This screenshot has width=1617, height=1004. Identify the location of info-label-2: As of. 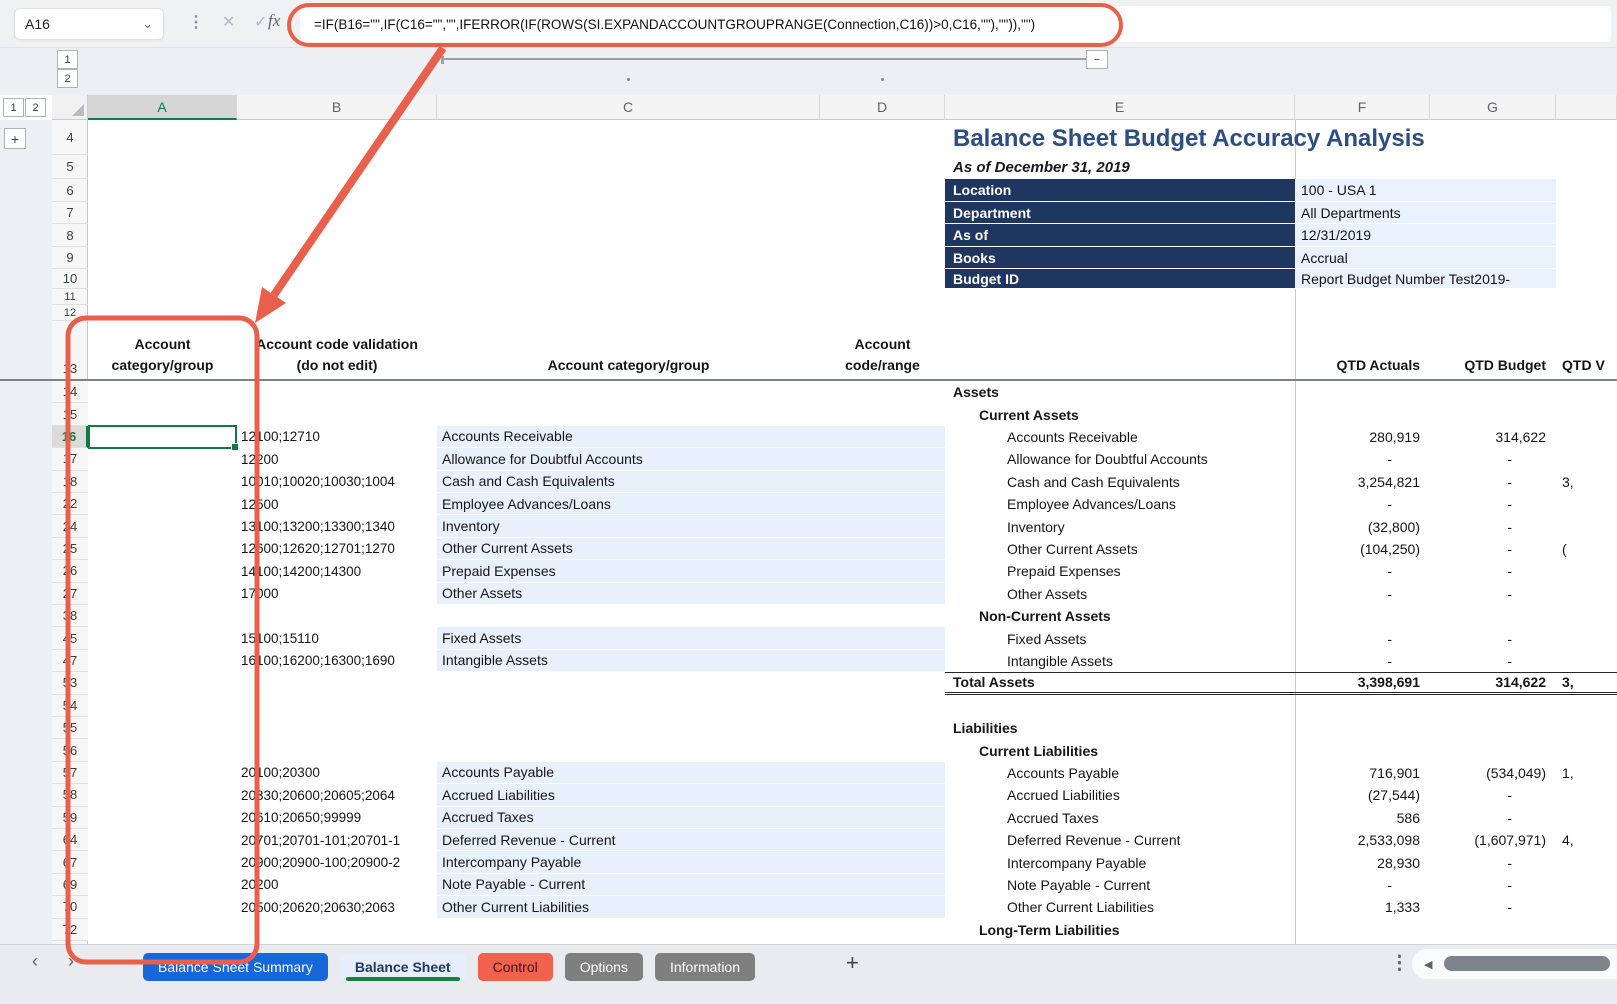
(1120, 235).